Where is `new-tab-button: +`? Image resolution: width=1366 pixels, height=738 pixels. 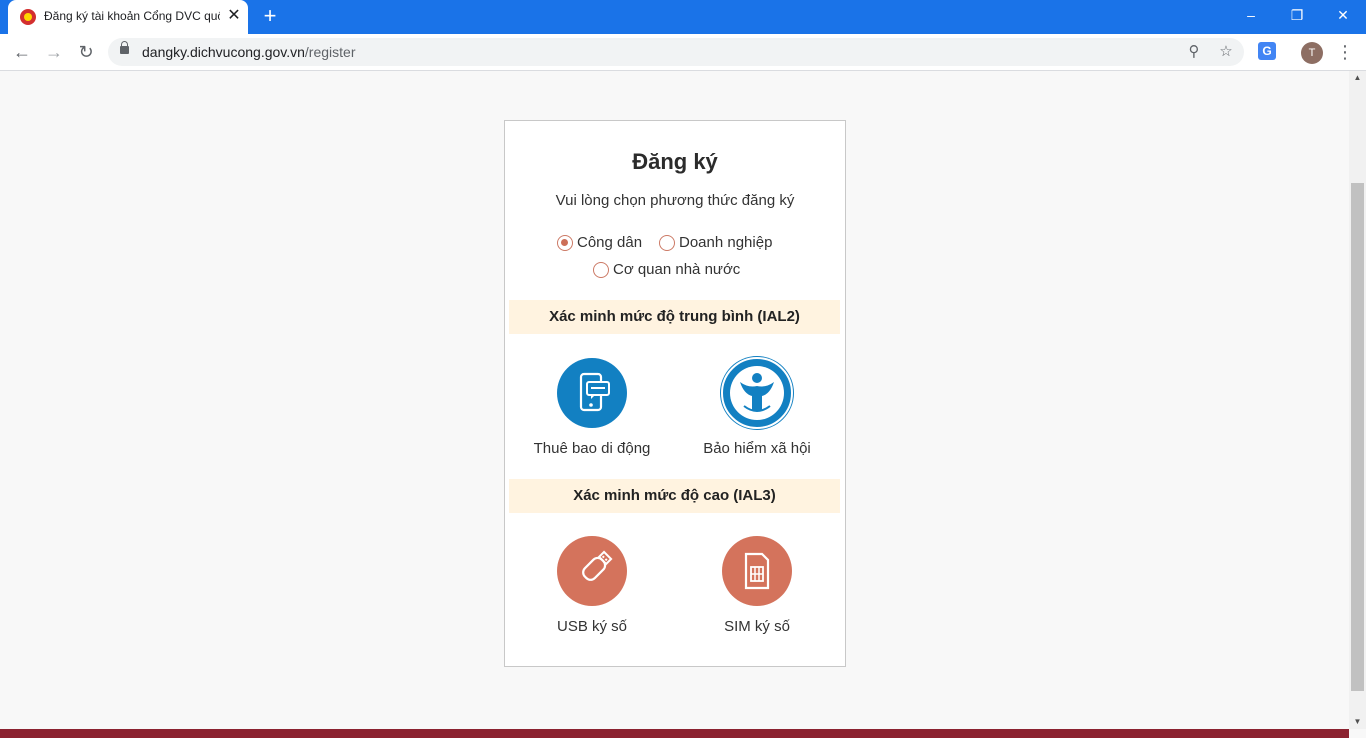 new-tab-button: + is located at coordinates (270, 17).